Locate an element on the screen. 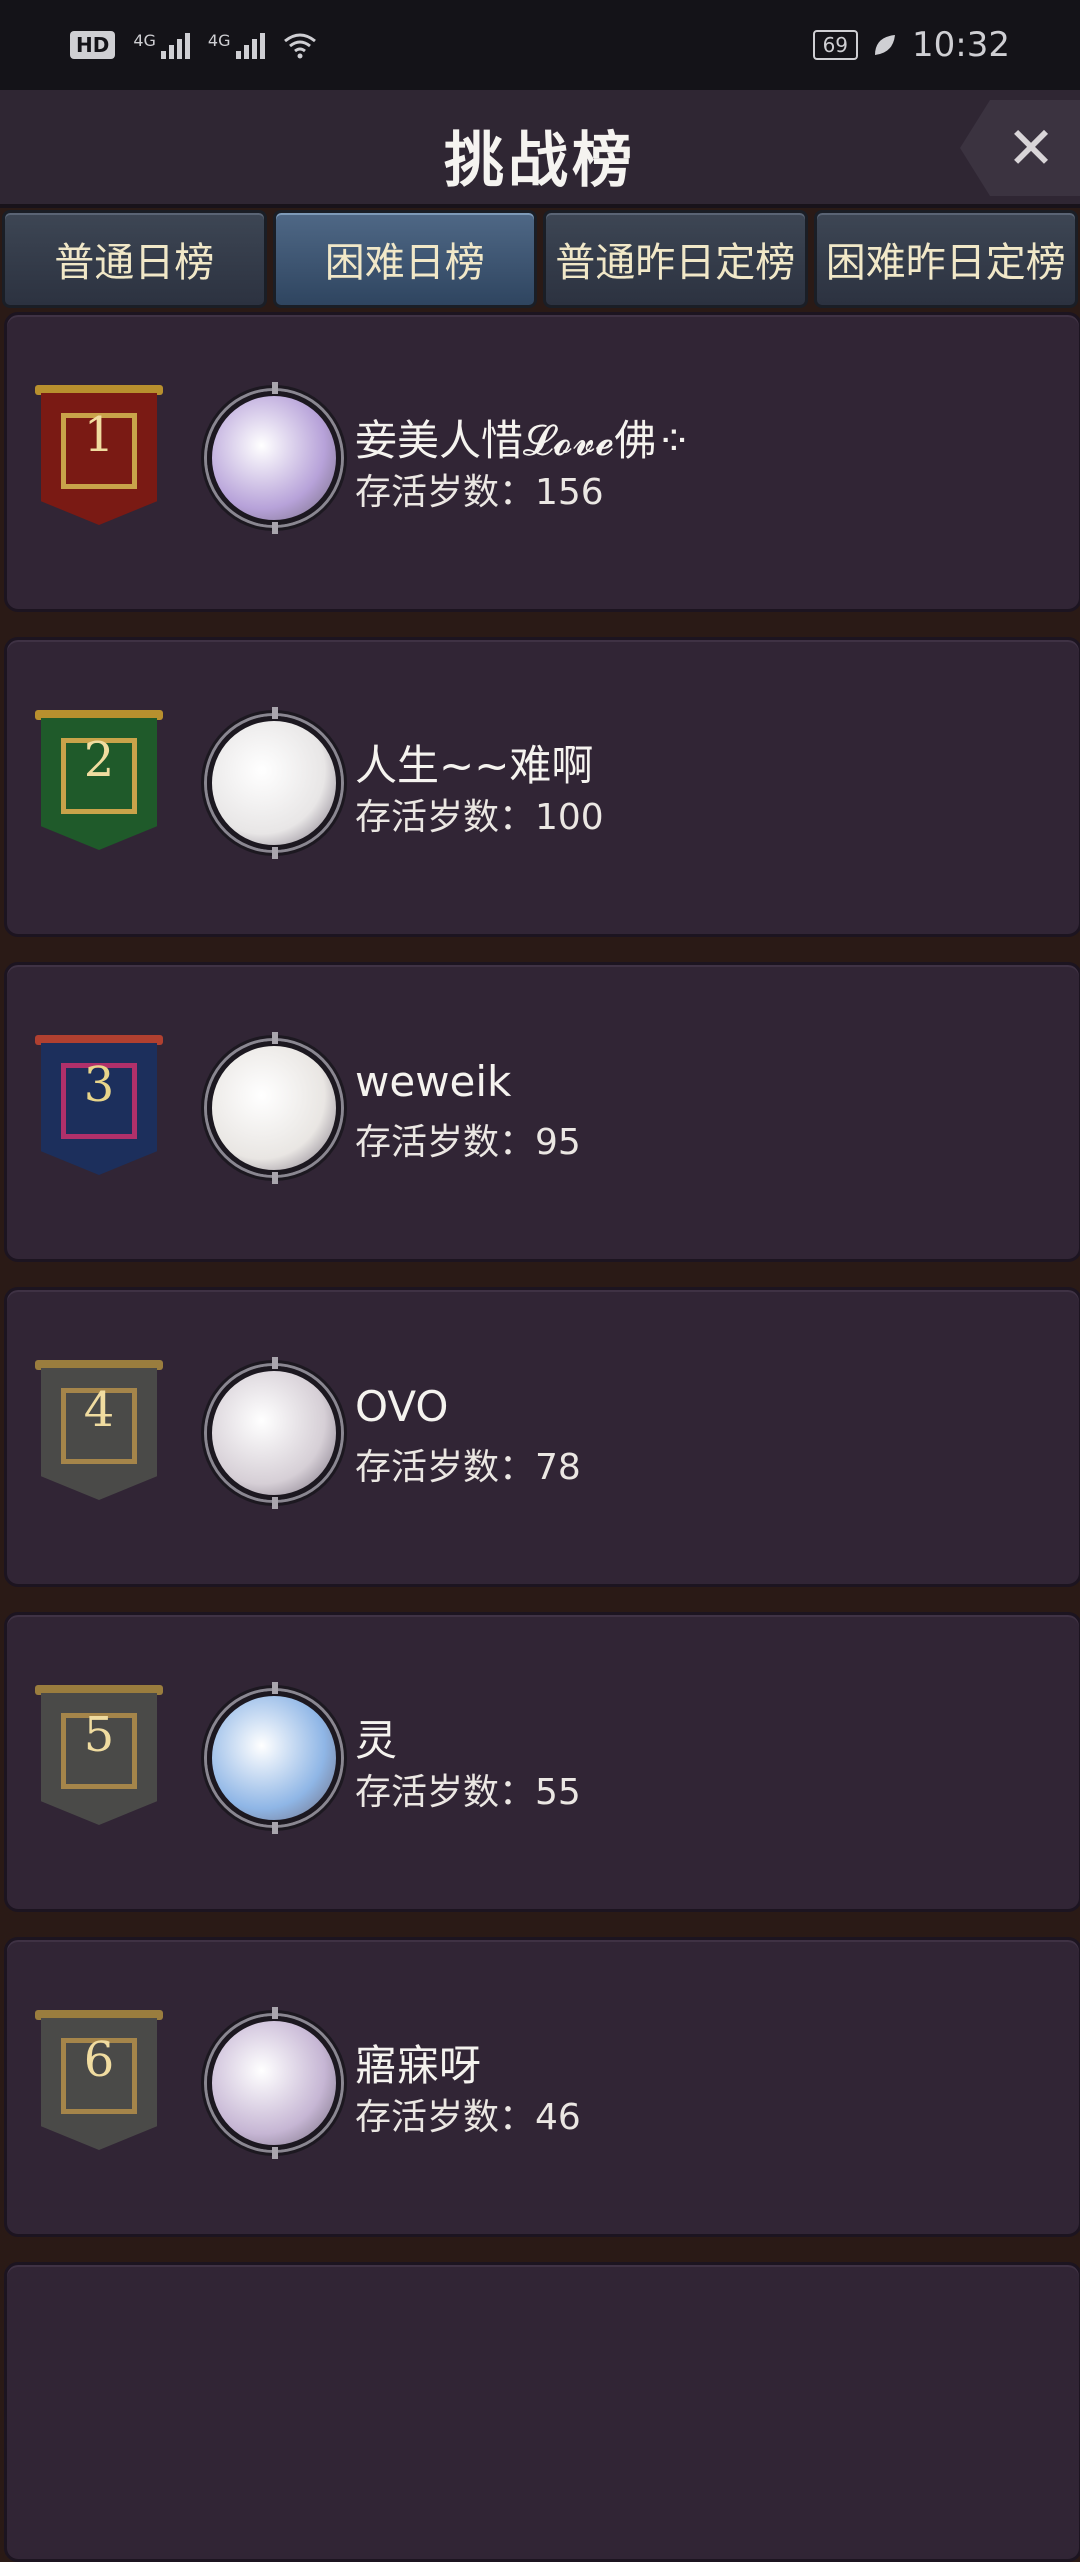  rank-banner: 5 is located at coordinates (99, 1755).